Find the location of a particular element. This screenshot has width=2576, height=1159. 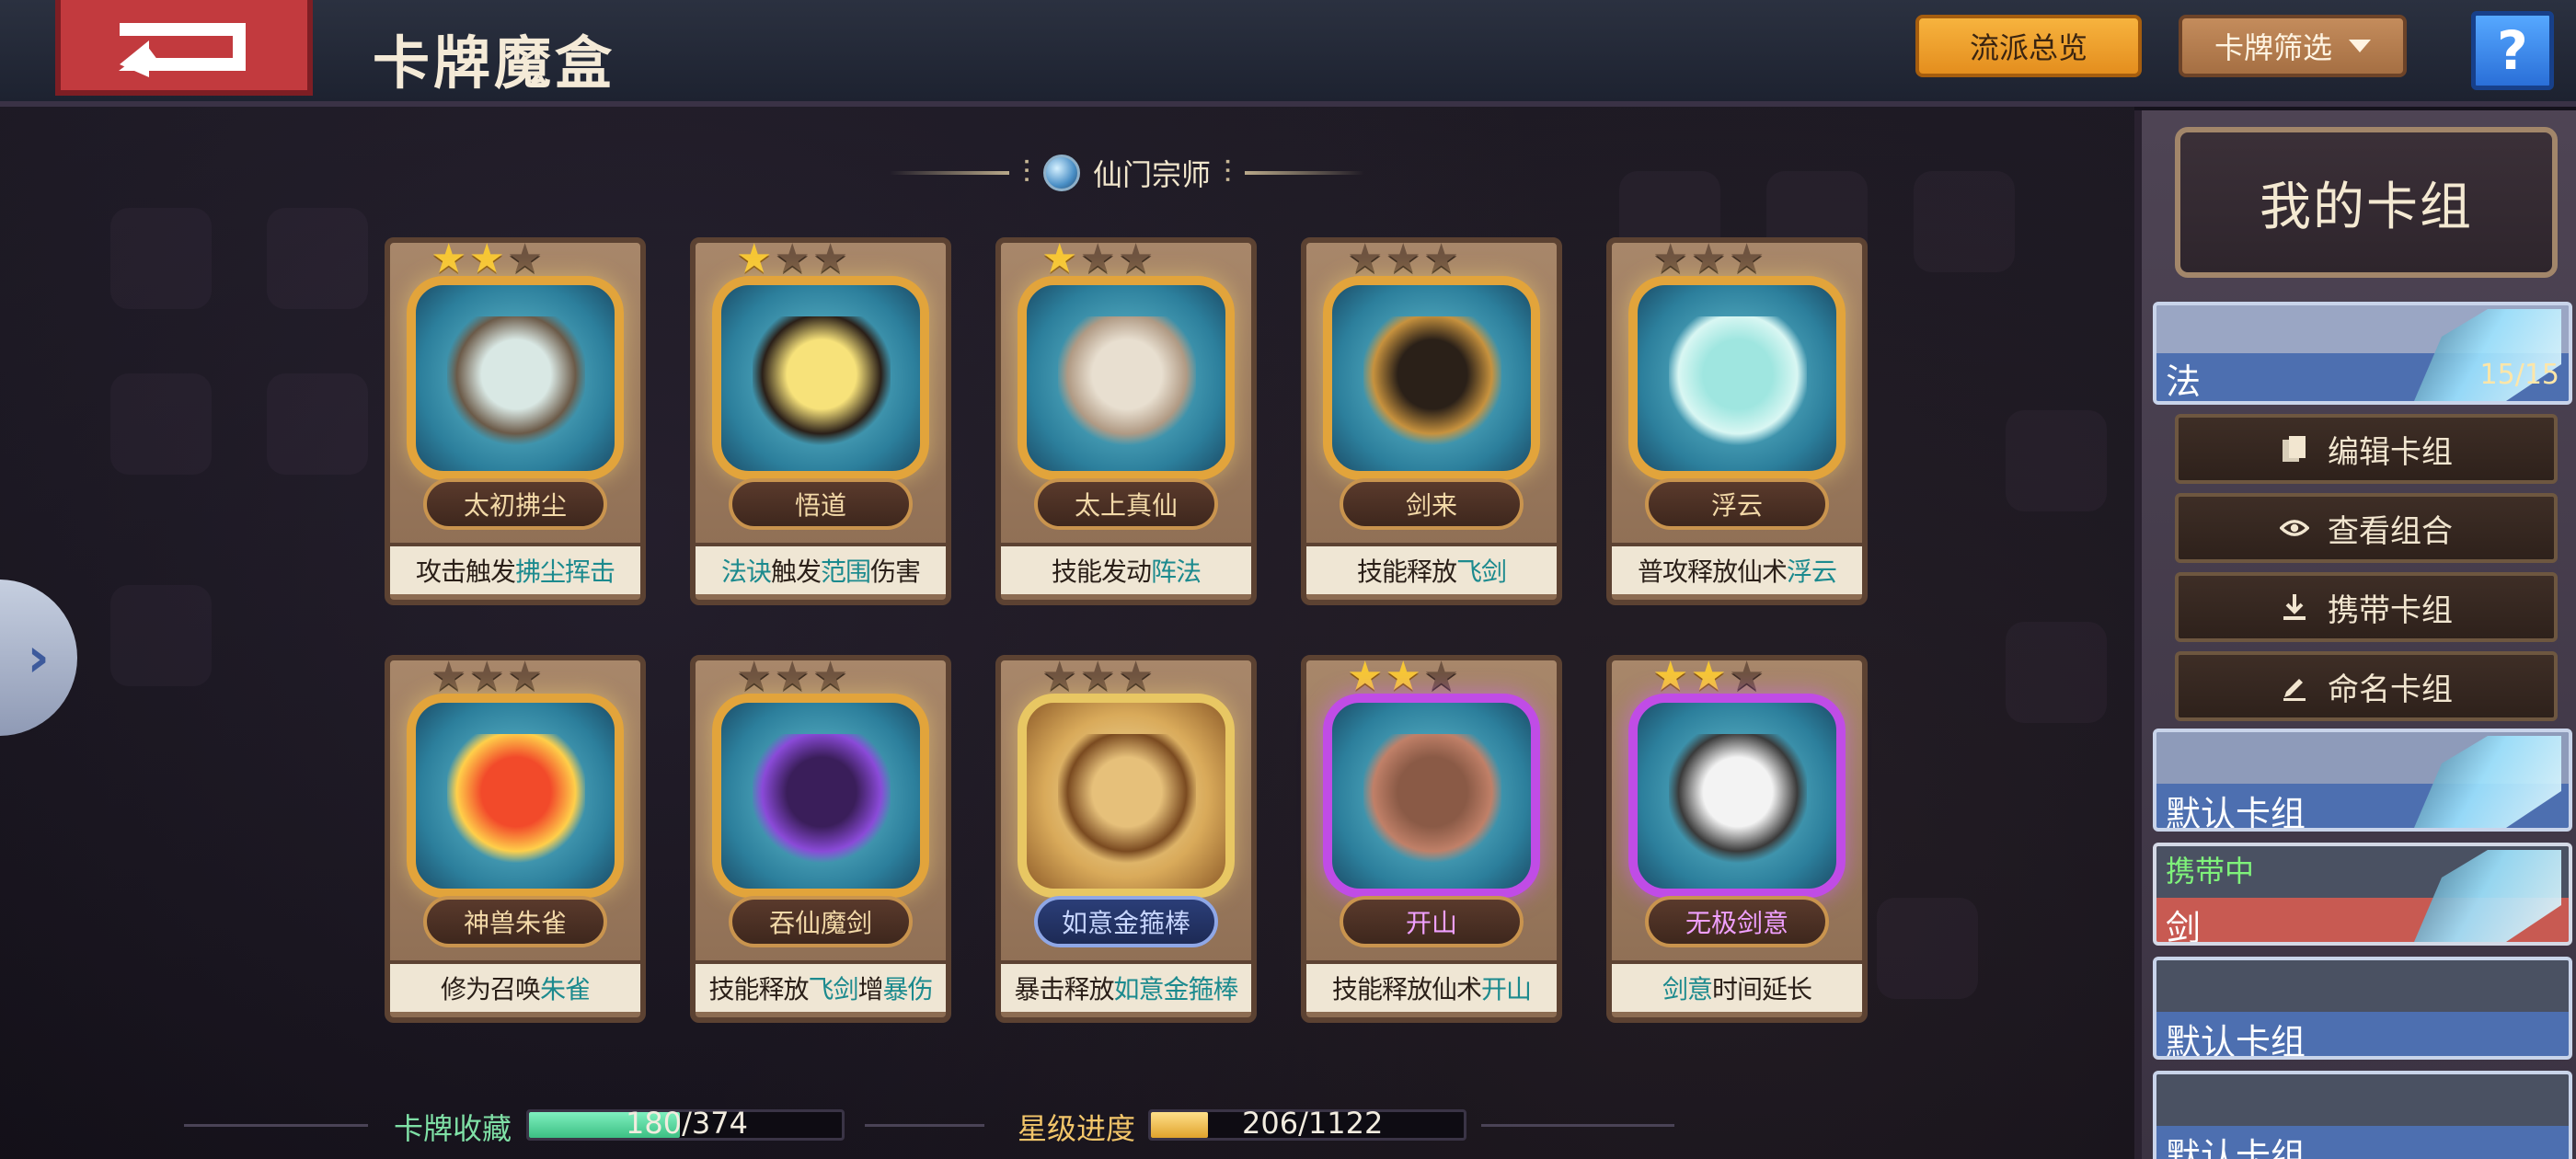

card-description: 普攻释放仙术 浮云 is located at coordinates (1737, 568).